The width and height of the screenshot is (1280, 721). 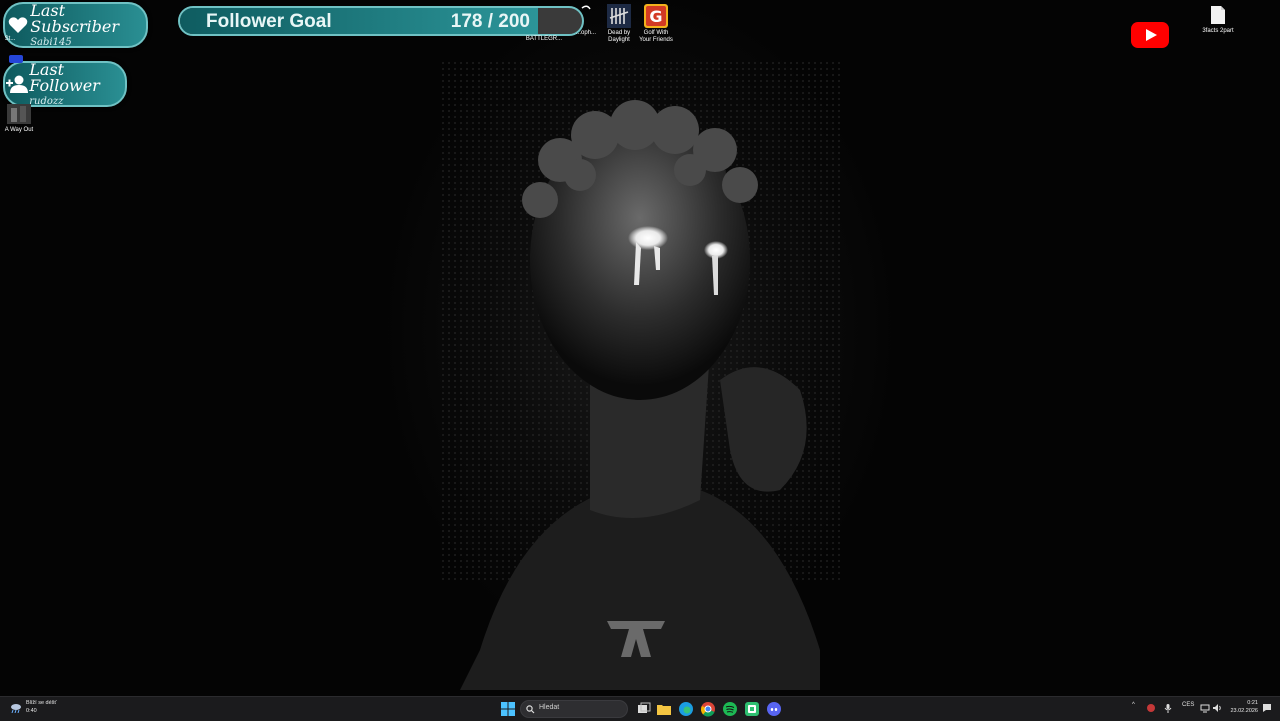 What do you see at coordinates (530, 709) in the screenshot?
I see `search-icon` at bounding box center [530, 709].